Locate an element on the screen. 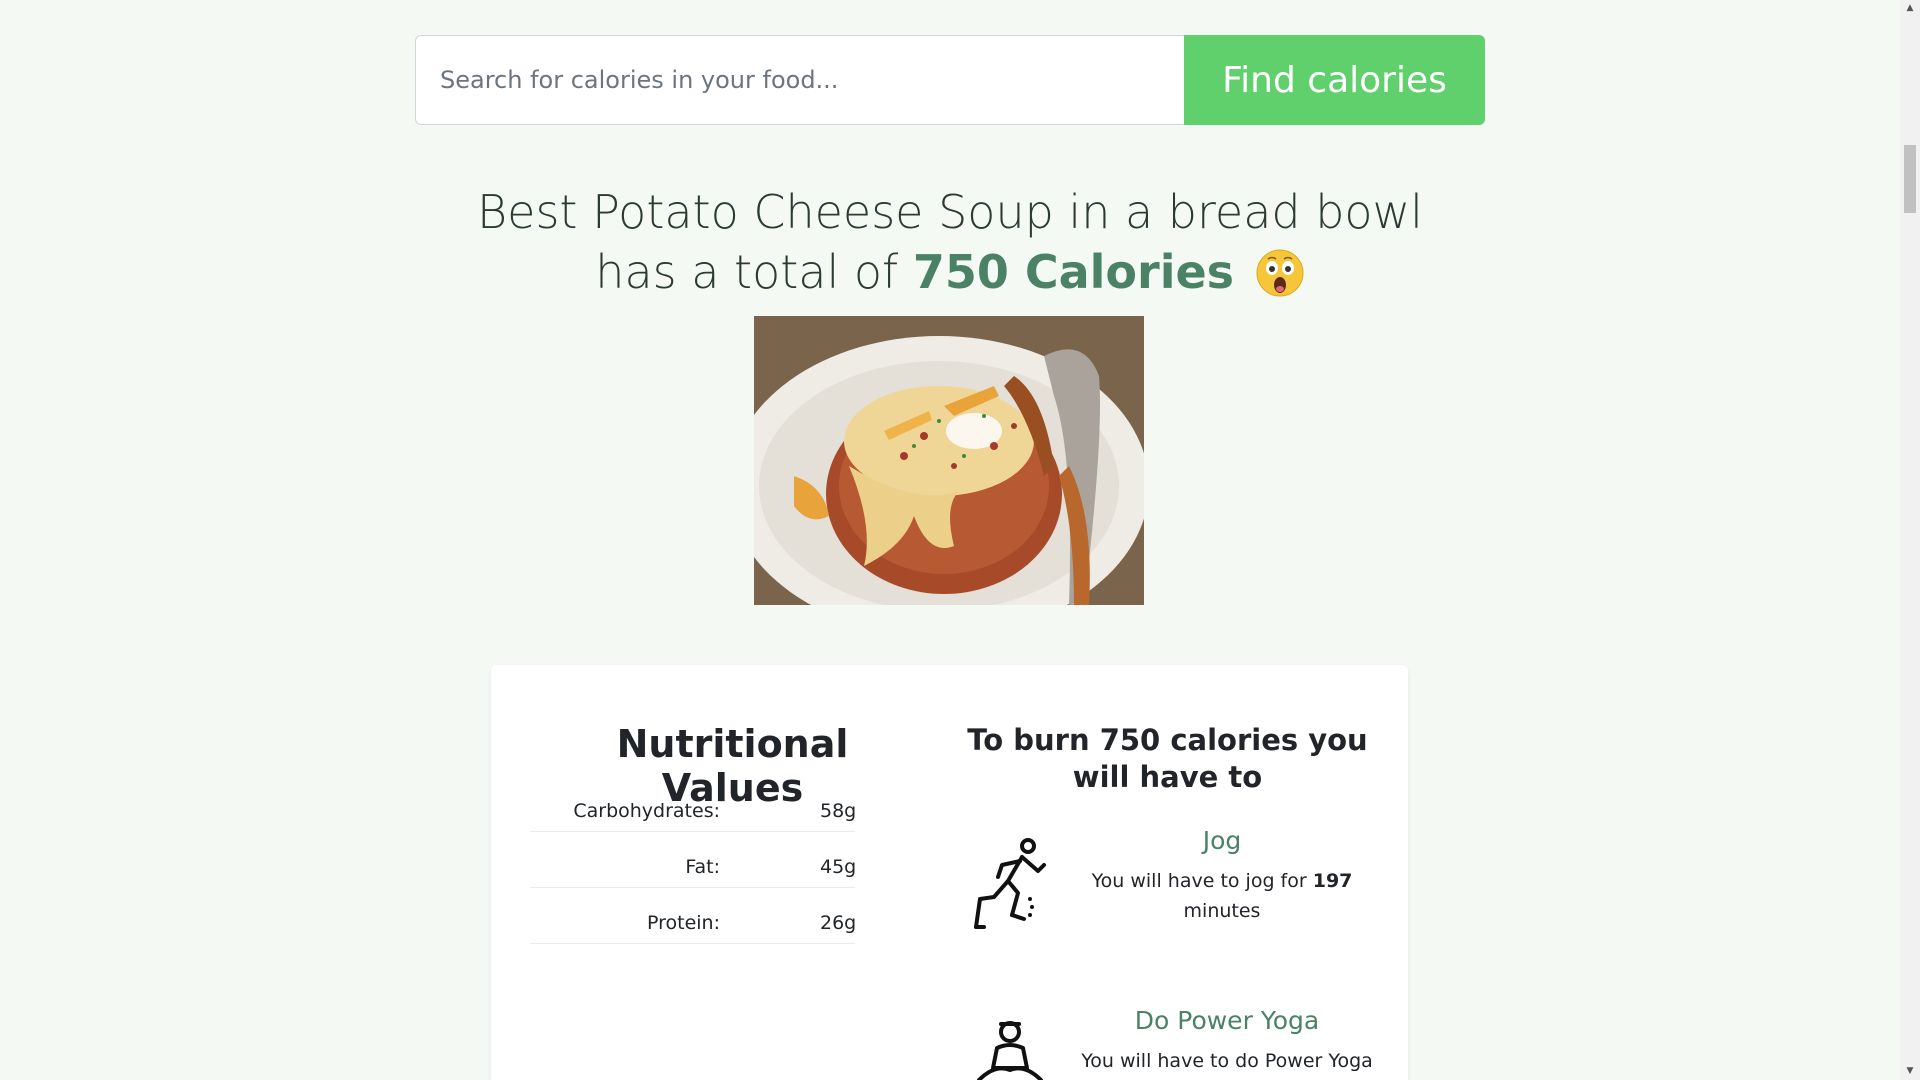 Image resolution: width=1920 pixels, height=1080 pixels. scrollbar-thumb is located at coordinates (1910, 179).